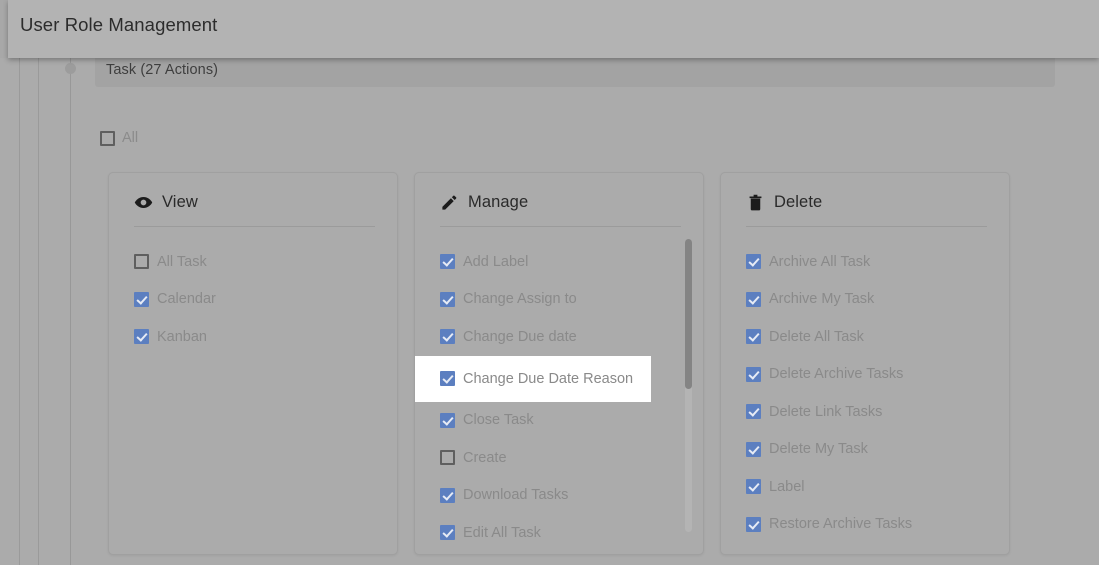  What do you see at coordinates (559, 421) in the screenshot?
I see `option-row: Close Task` at bounding box center [559, 421].